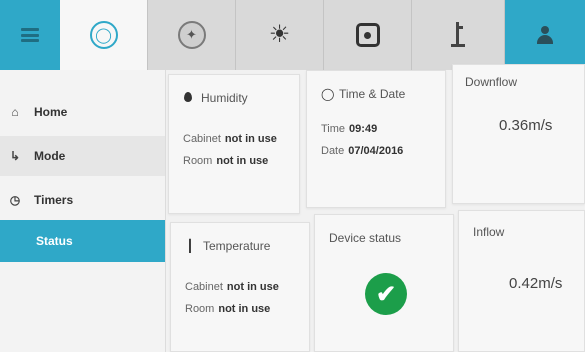 The width and height of the screenshot is (585, 352). What do you see at coordinates (333, 151) in the screenshot?
I see `date-label: Date` at bounding box center [333, 151].